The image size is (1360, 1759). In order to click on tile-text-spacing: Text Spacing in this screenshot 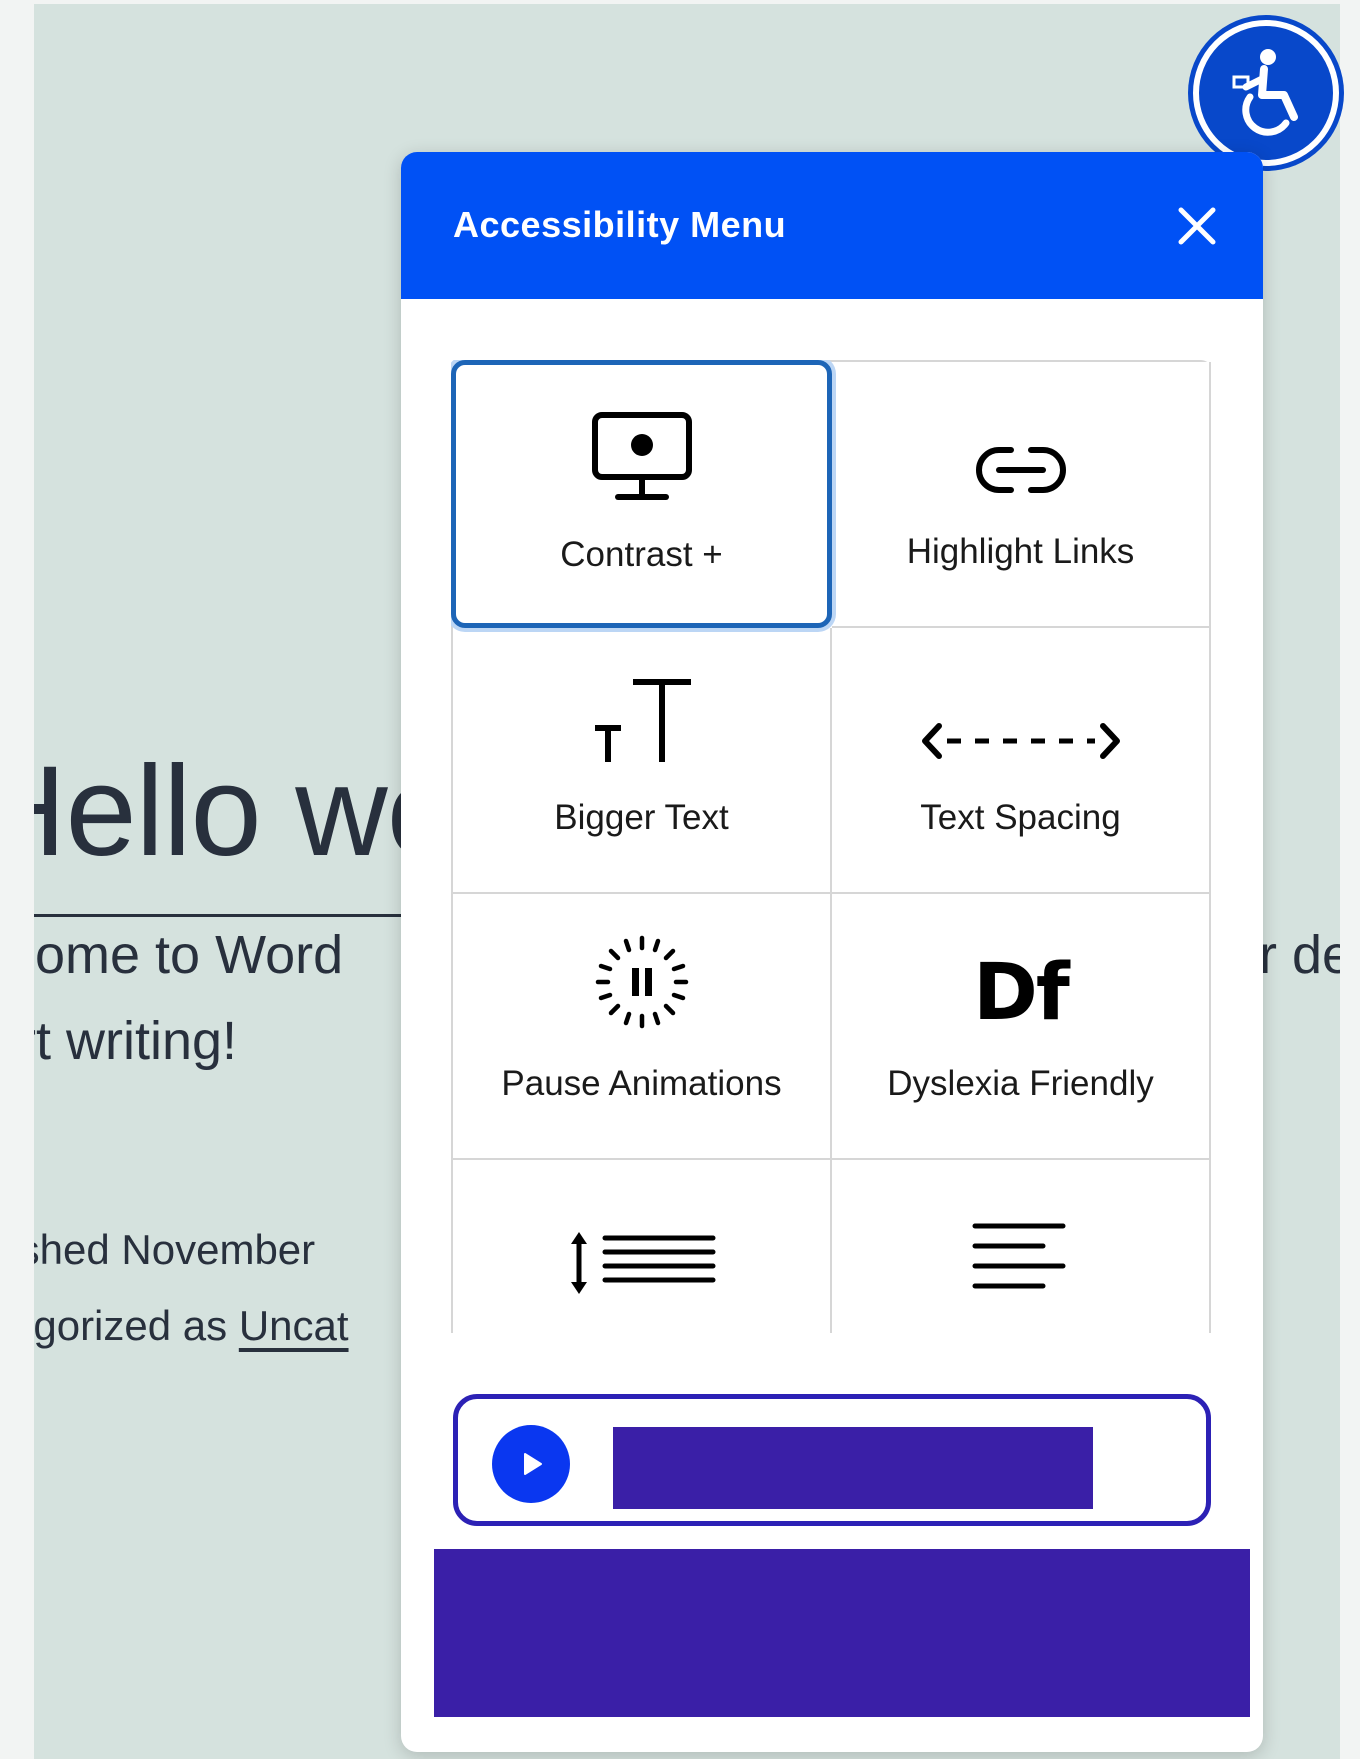, I will do `click(1021, 761)`.